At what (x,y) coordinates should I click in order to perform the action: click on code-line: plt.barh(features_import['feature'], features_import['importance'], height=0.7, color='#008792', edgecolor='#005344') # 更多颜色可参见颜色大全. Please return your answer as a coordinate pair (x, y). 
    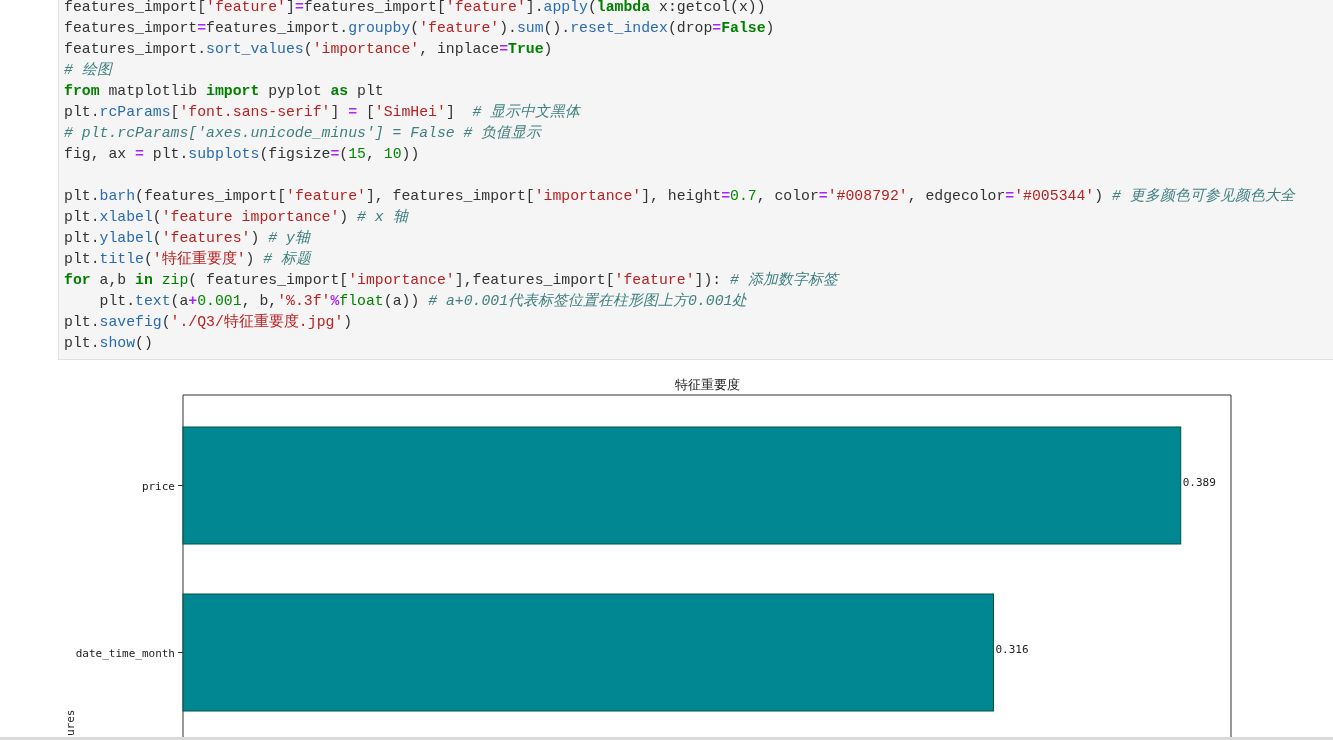
    Looking at the image, I should click on (680, 196).